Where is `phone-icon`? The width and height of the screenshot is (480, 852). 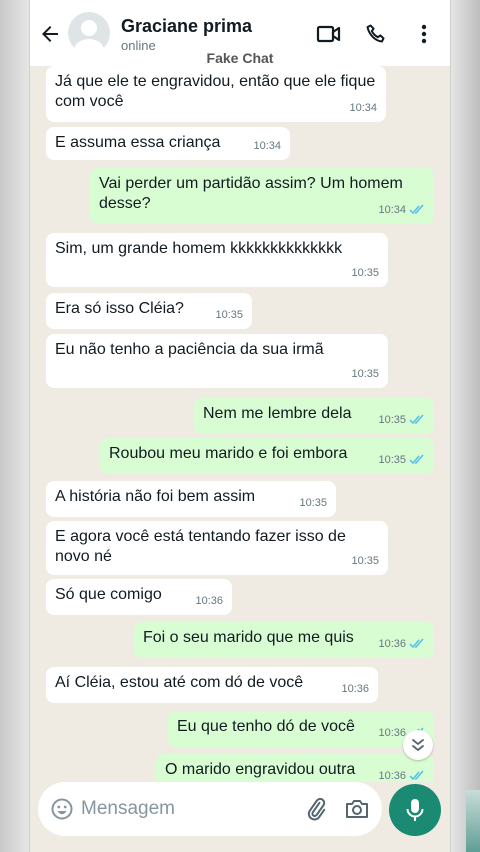
phone-icon is located at coordinates (377, 34).